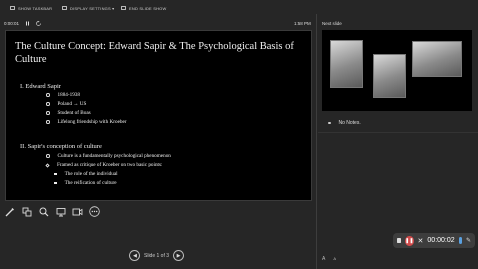  I want to click on pane-divider, so click(316, 141).